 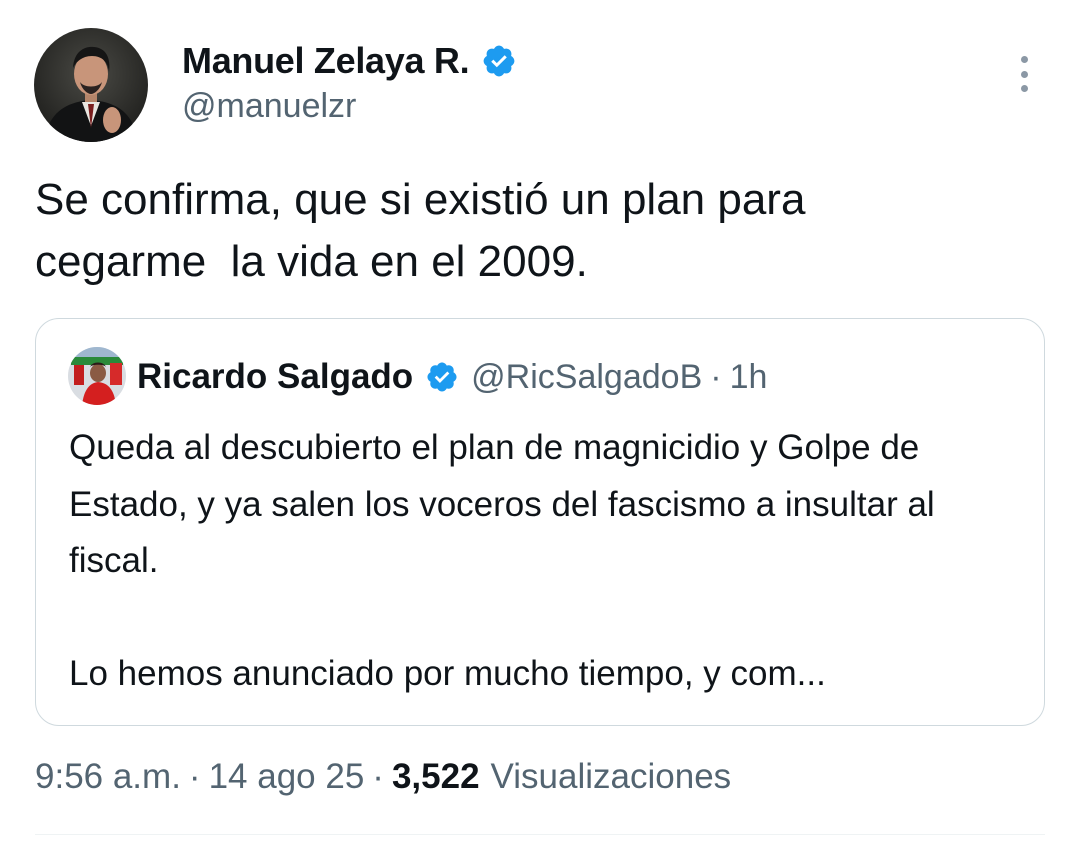 What do you see at coordinates (611, 777) in the screenshot?
I see `views-label: Visualizaciones` at bounding box center [611, 777].